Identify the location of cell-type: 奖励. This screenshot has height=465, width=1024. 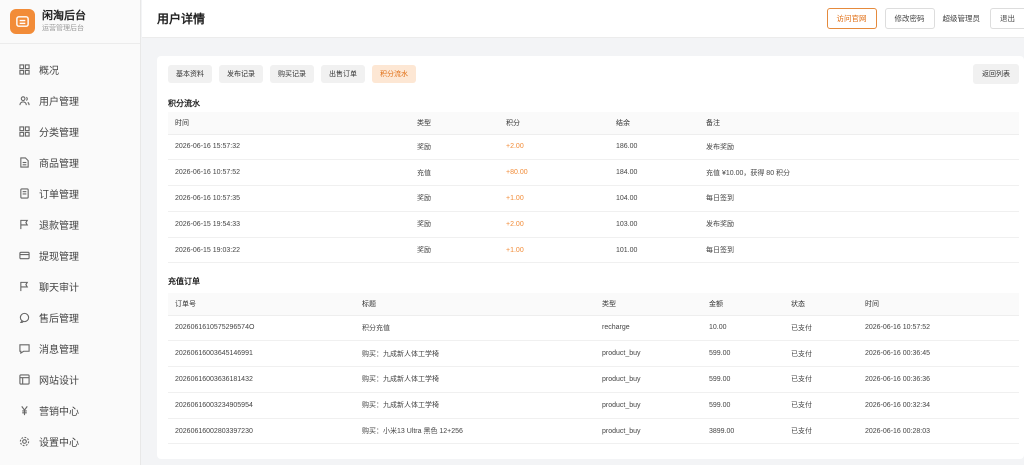
(454, 250).